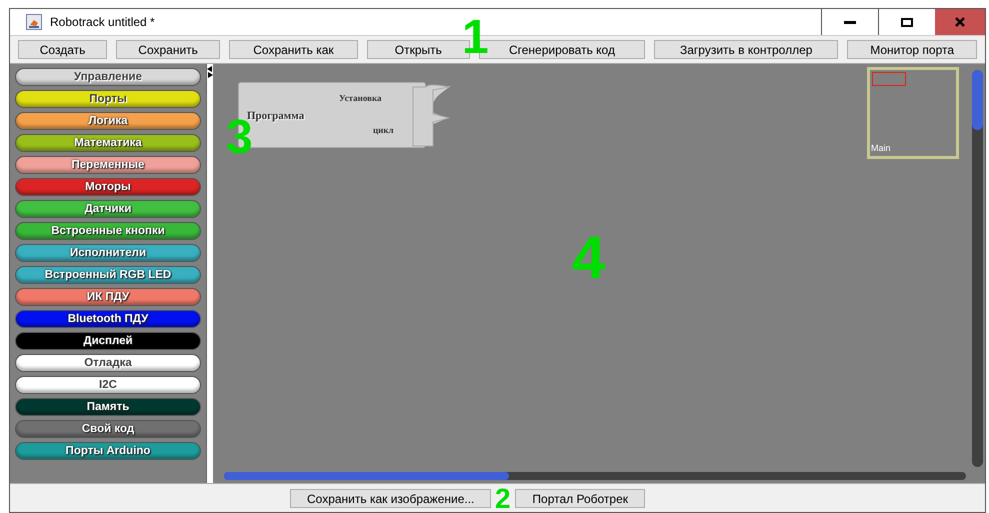  I want to click on close-button, so click(960, 22).